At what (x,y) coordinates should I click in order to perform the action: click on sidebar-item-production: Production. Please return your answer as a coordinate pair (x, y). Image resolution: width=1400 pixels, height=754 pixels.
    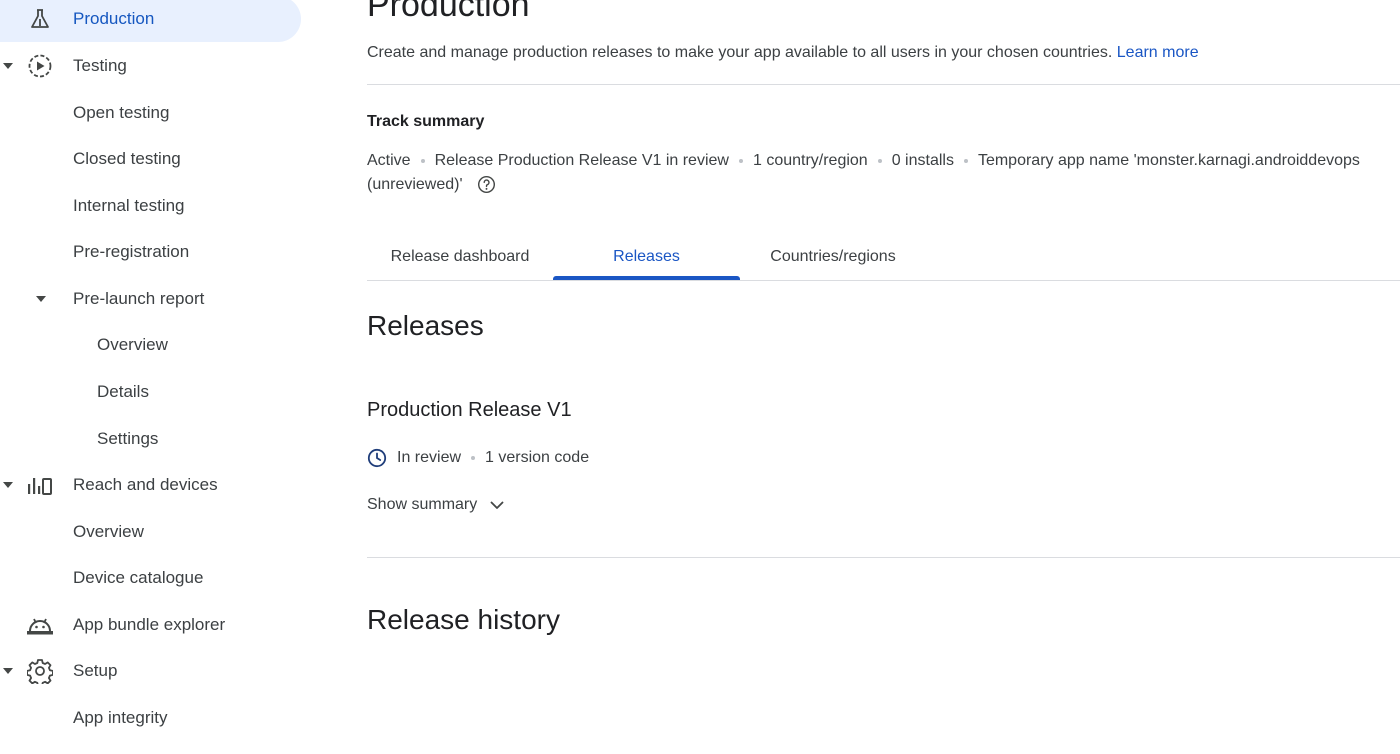
    Looking at the image, I should click on (150, 21).